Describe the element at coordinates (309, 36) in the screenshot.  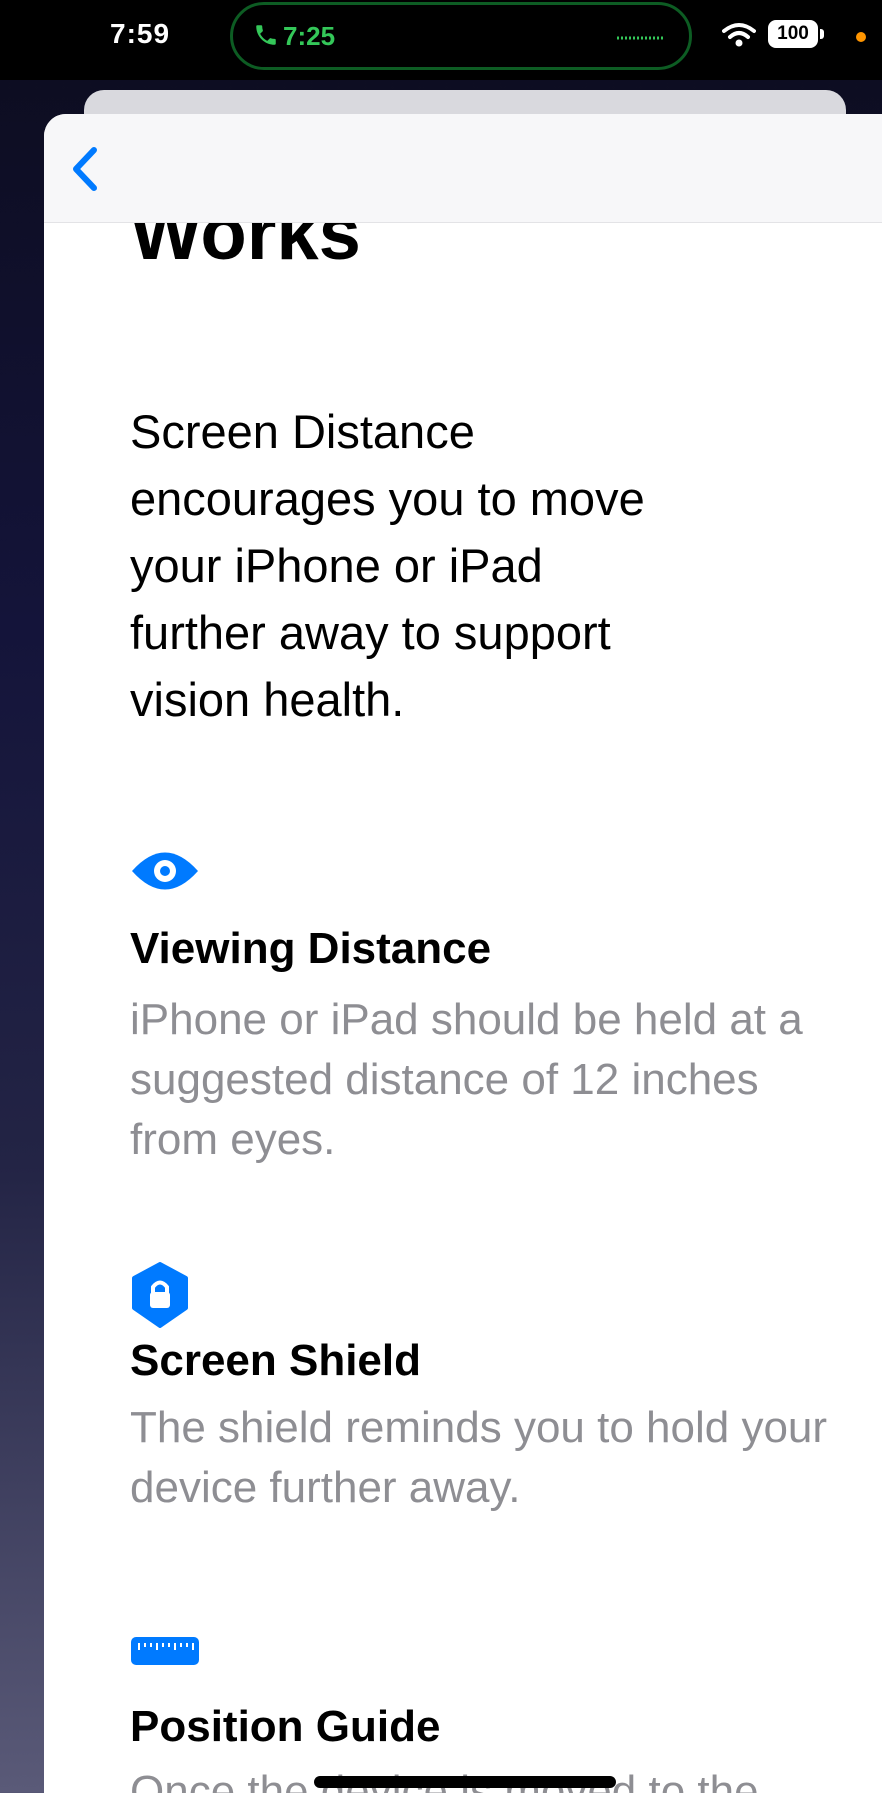
I see `call-duration: 7:25` at that location.